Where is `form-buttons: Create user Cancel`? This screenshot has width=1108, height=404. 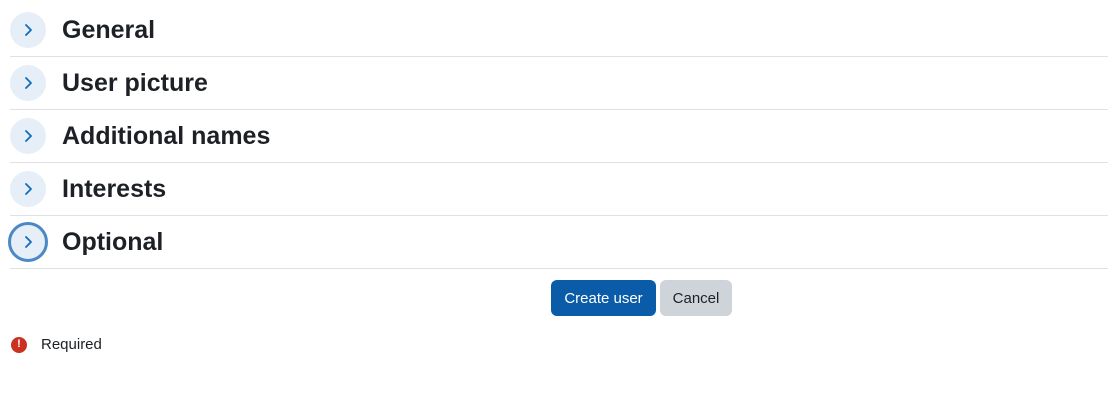 form-buttons: Create user Cancel is located at coordinates (641, 298).